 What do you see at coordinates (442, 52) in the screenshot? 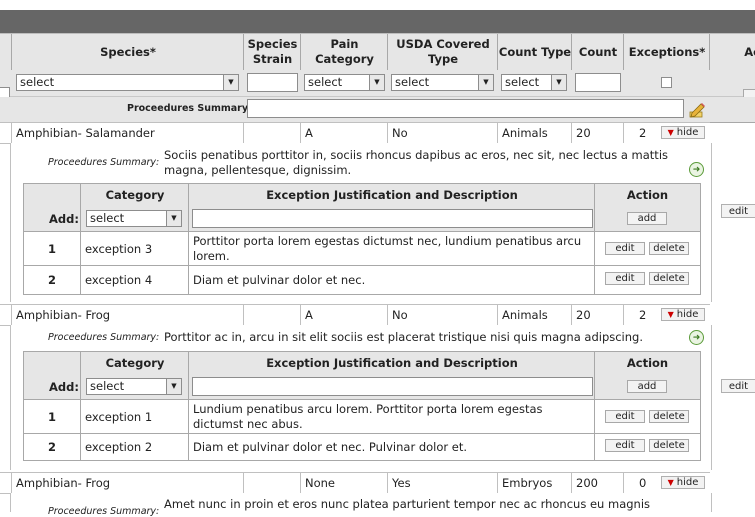
I see `col-usda-type: USDA Covered Type` at bounding box center [442, 52].